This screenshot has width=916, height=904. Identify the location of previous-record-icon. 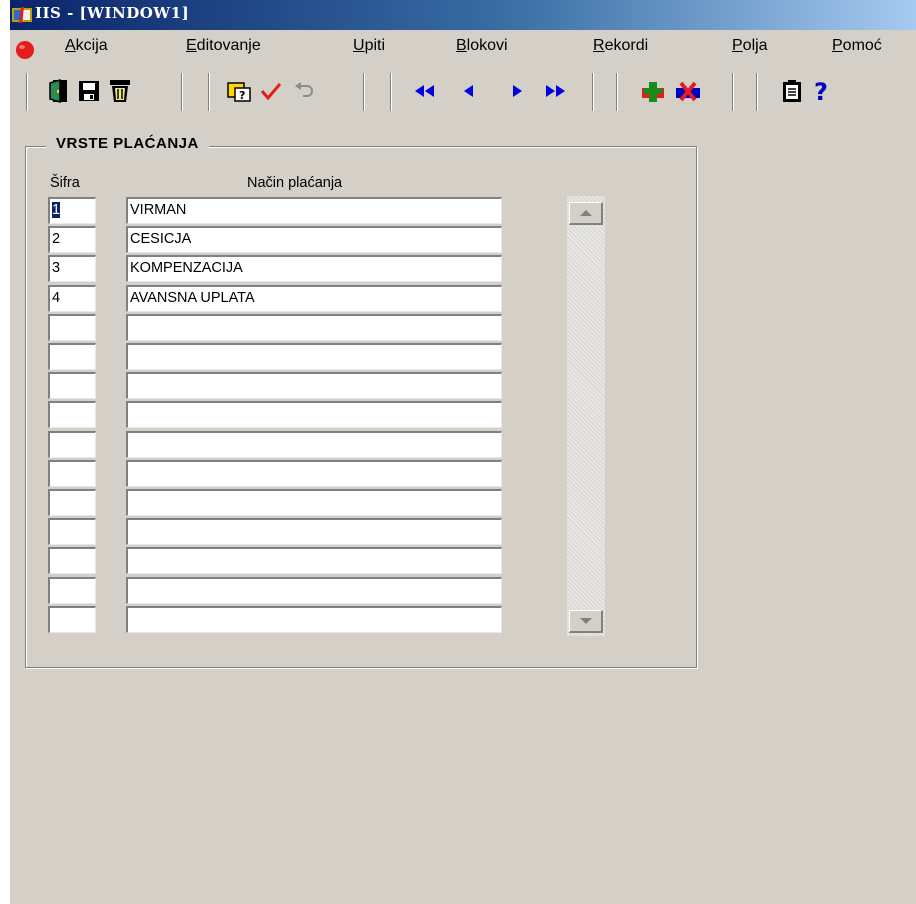
(468, 91).